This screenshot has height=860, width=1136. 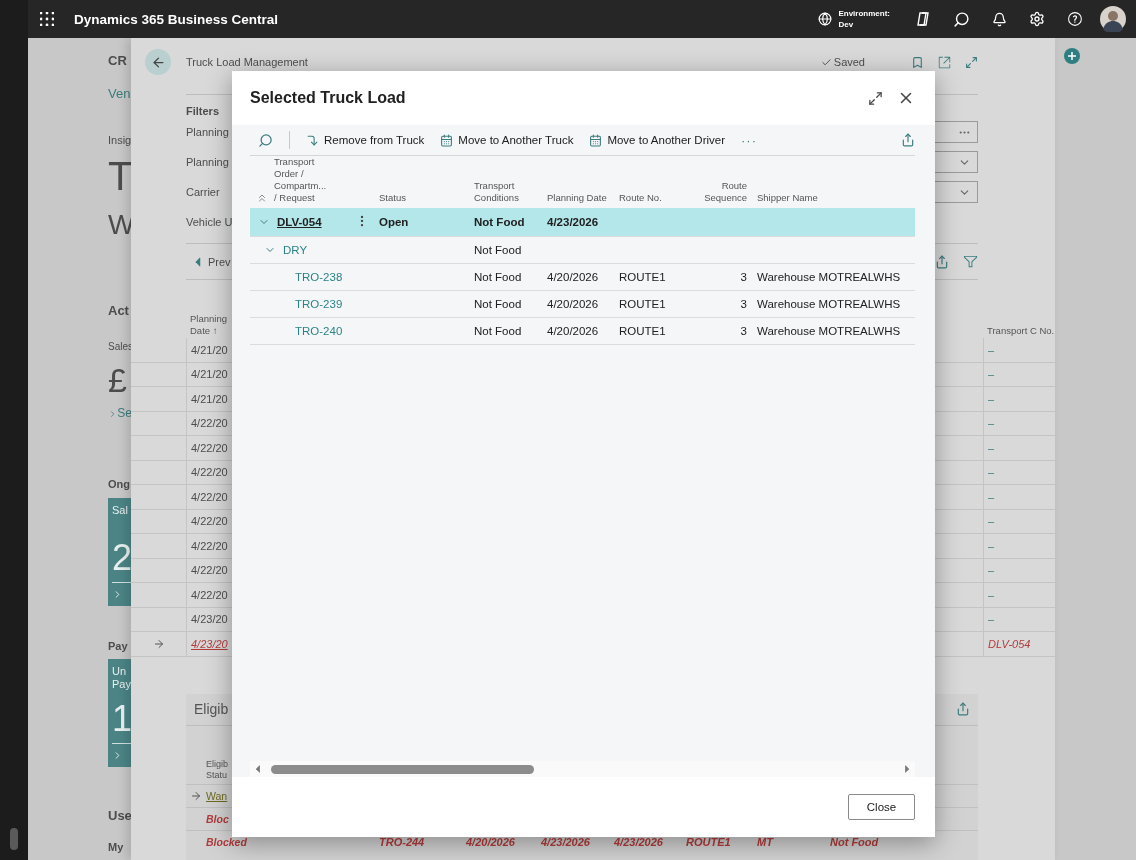 I want to click on column-header: Transport C No., so click(x=1021, y=331).